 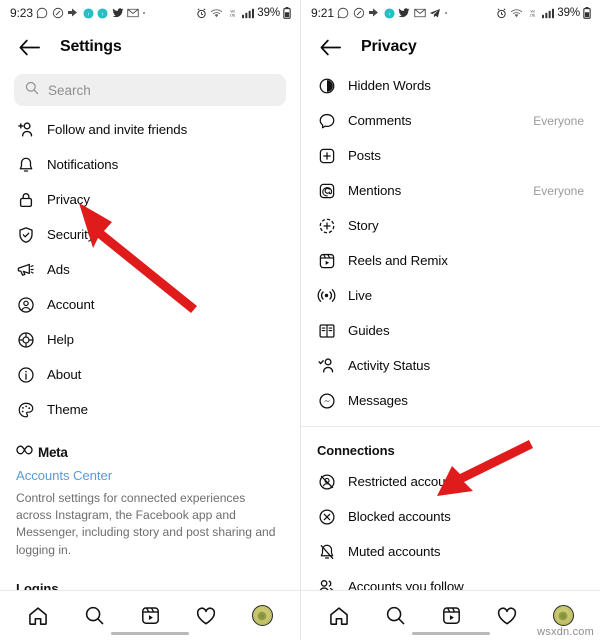 I want to click on settings-item-help: Help, so click(x=150, y=339).